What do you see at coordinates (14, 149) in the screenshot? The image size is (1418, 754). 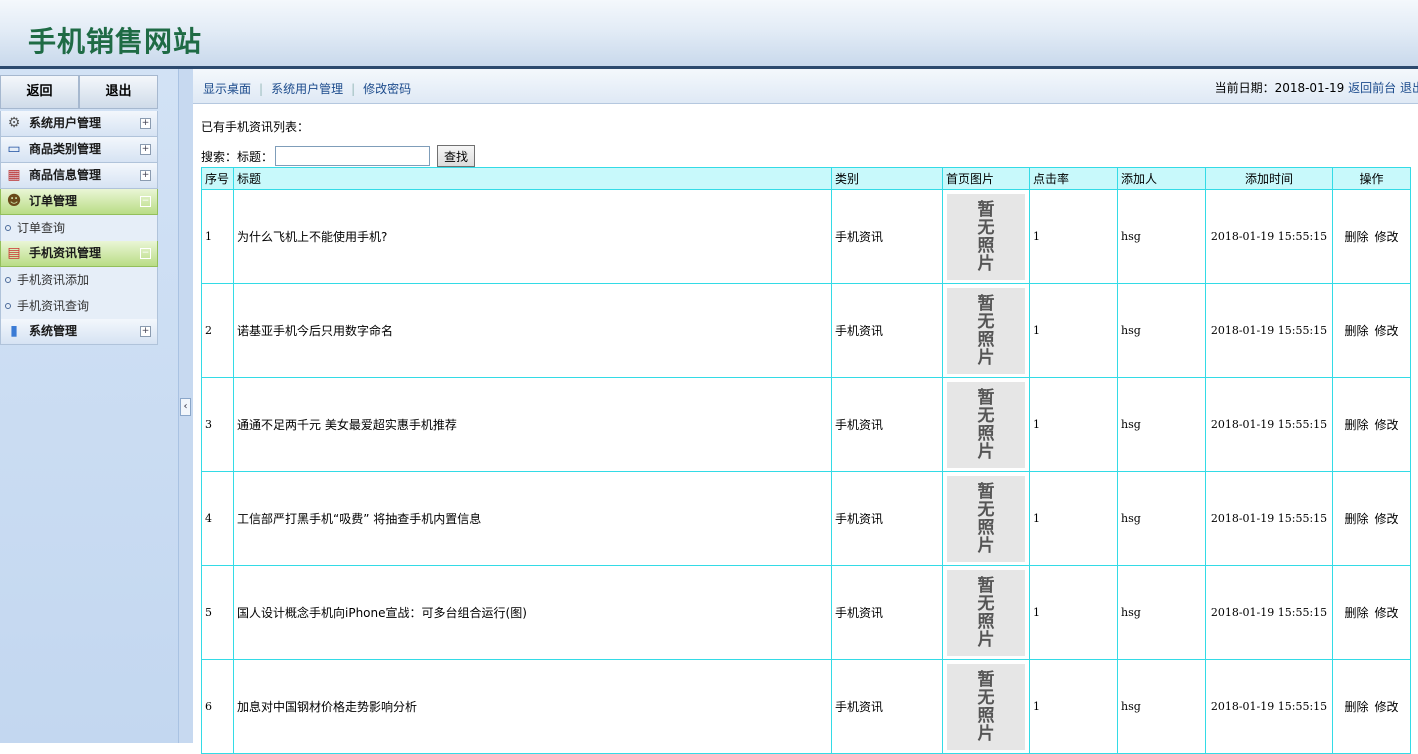 I see `monitor-icon: ▭` at bounding box center [14, 149].